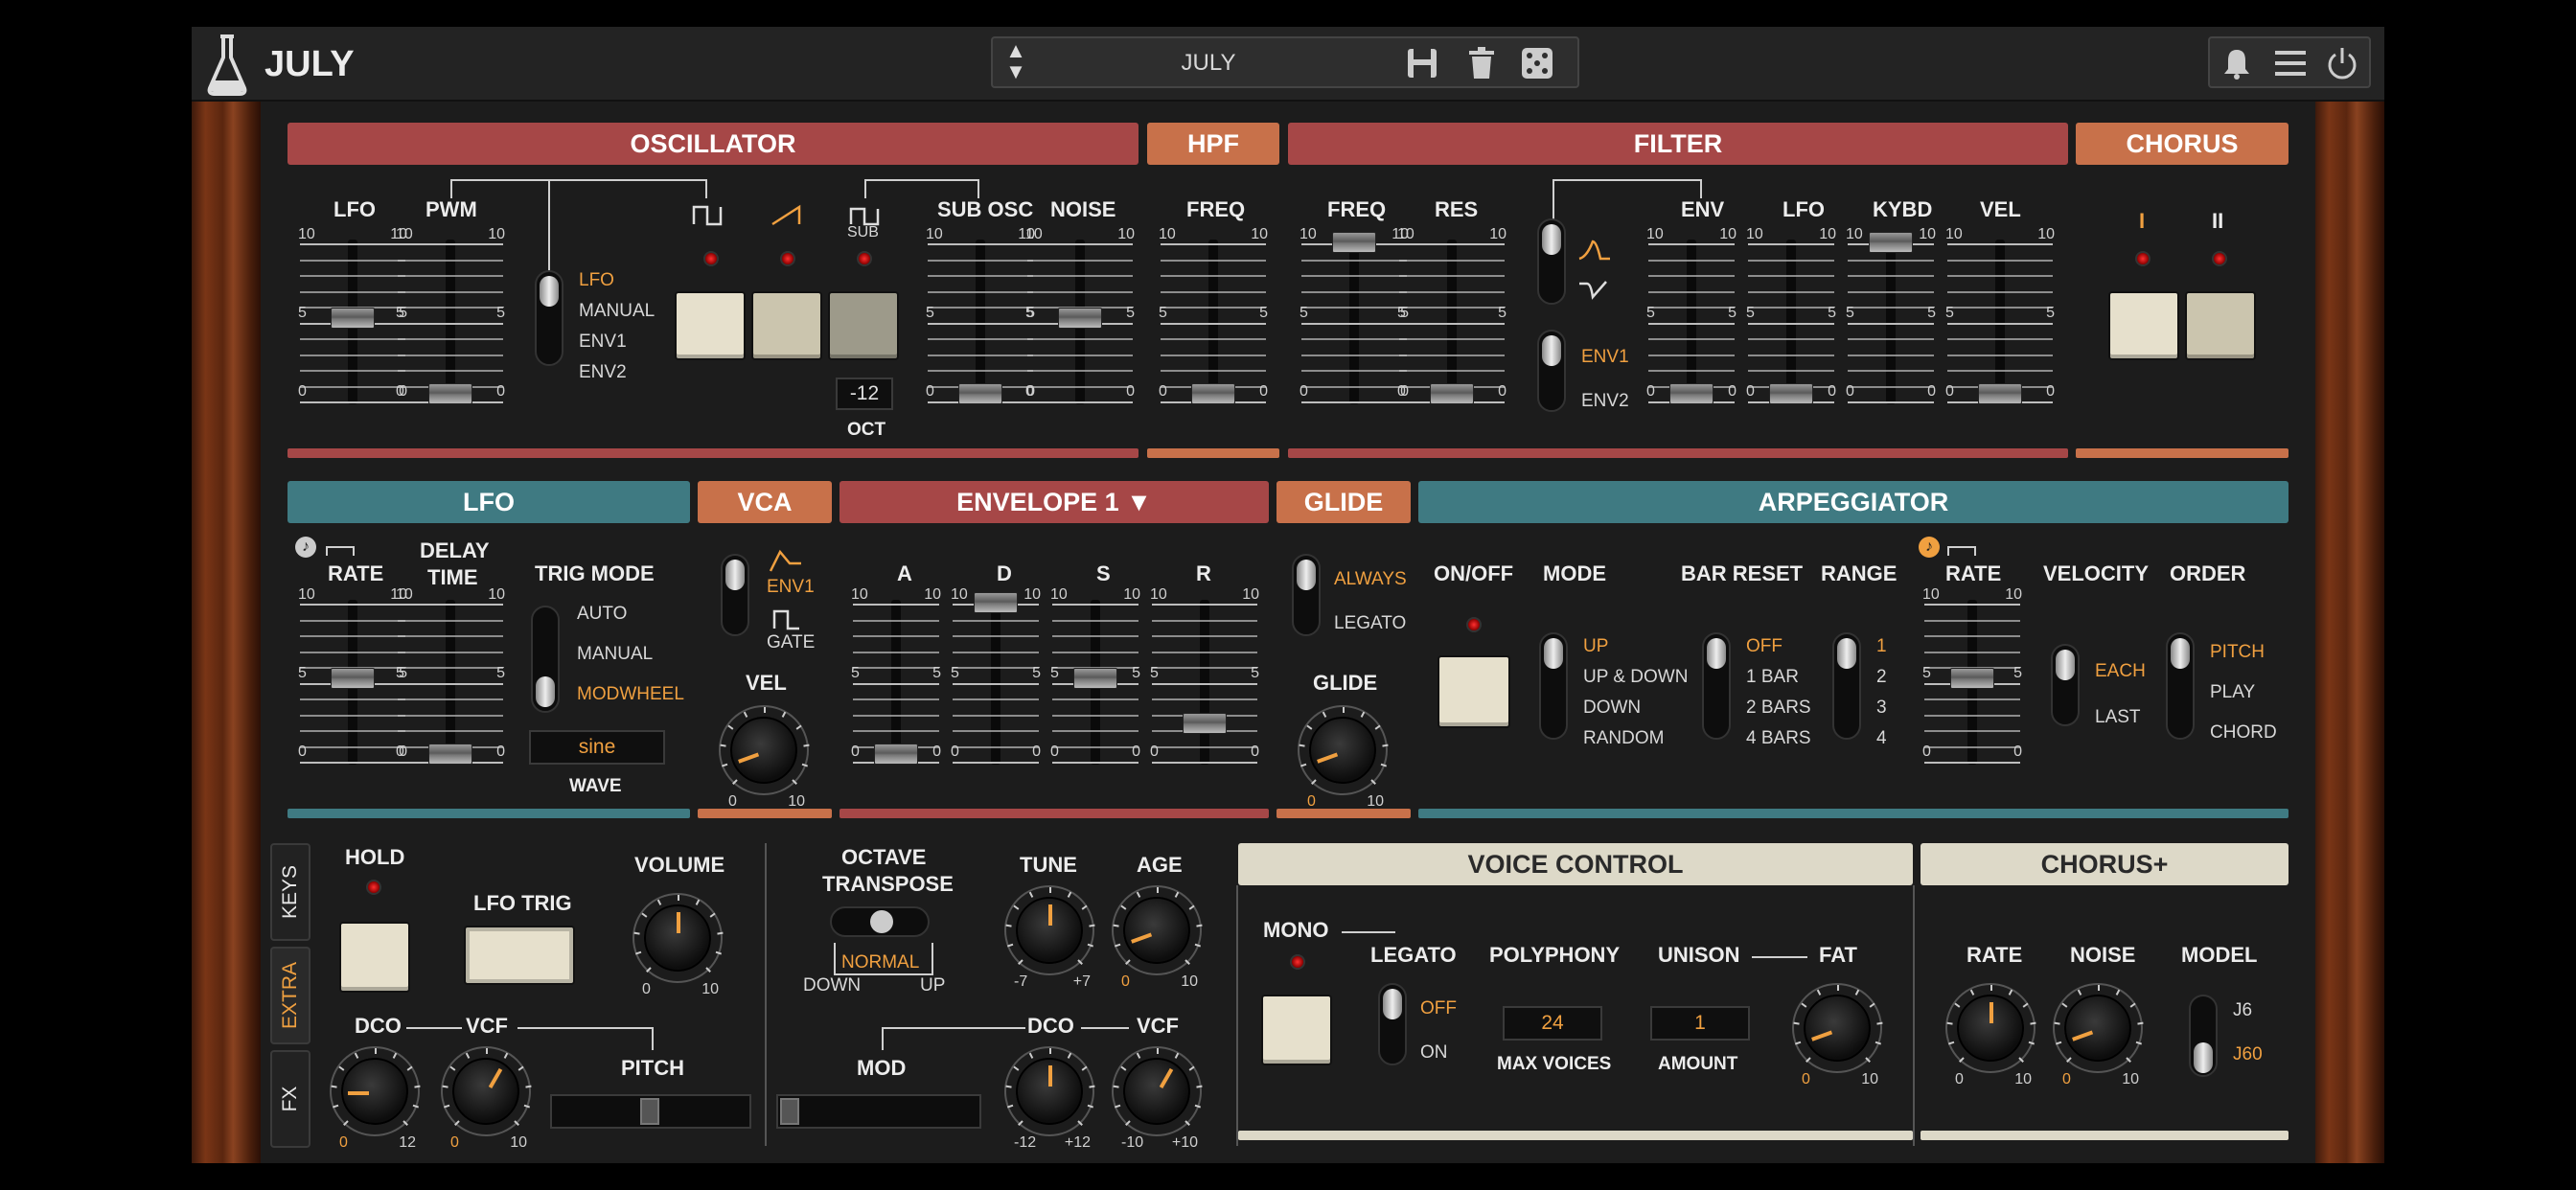 This screenshot has width=2576, height=1190. What do you see at coordinates (450, 679) in the screenshot?
I see `lfo-delay-fader: 10 10 5 5 0 0` at bounding box center [450, 679].